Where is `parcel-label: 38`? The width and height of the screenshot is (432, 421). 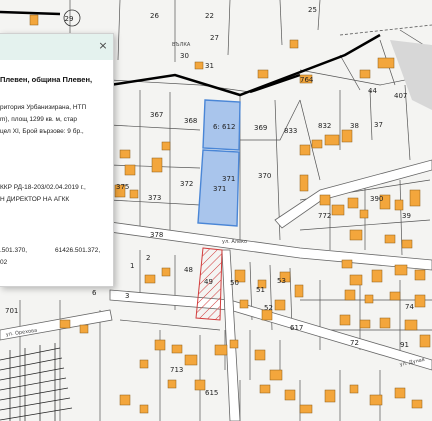 parcel-label: 38 is located at coordinates (354, 126).